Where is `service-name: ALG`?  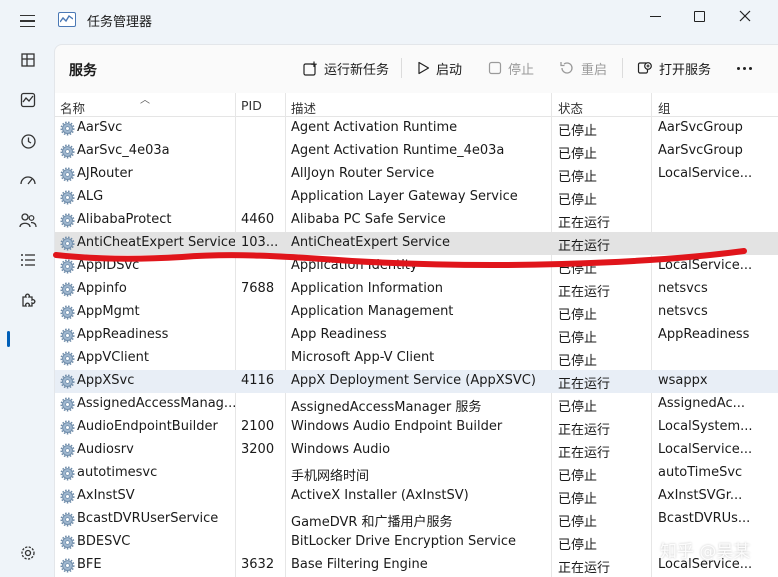
service-name: ALG is located at coordinates (90, 196).